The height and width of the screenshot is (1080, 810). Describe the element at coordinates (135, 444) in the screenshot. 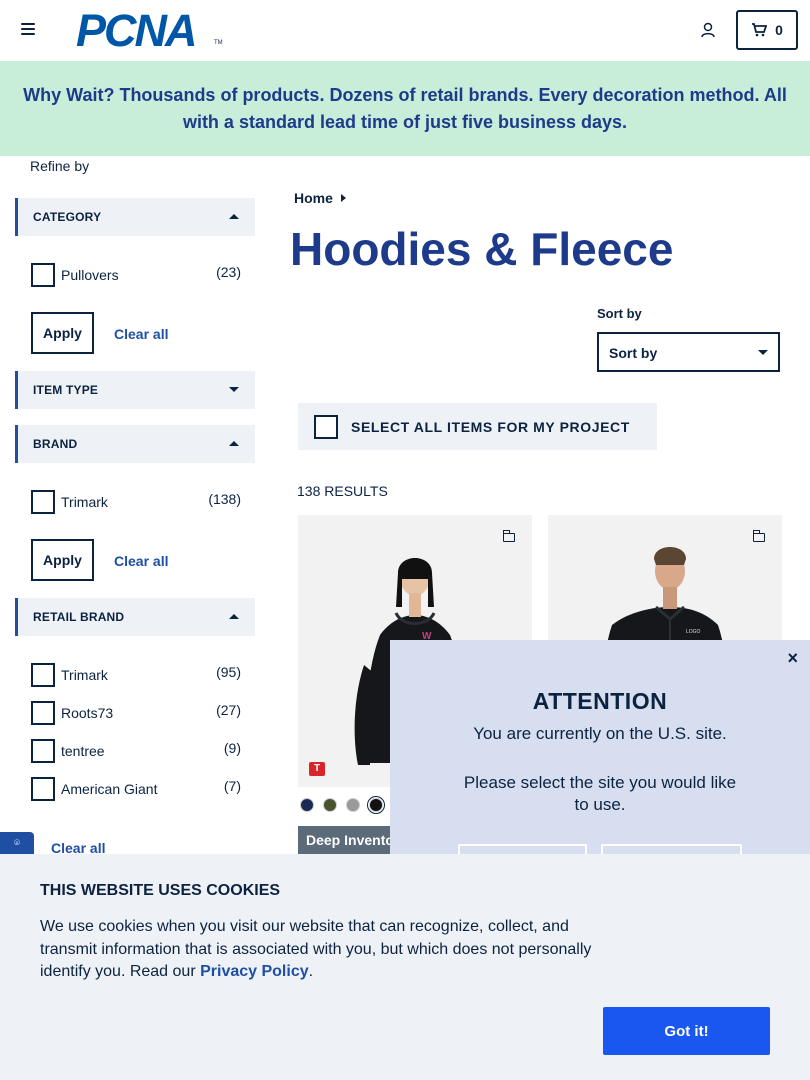

I see `facet-brand-header: BRAND` at that location.